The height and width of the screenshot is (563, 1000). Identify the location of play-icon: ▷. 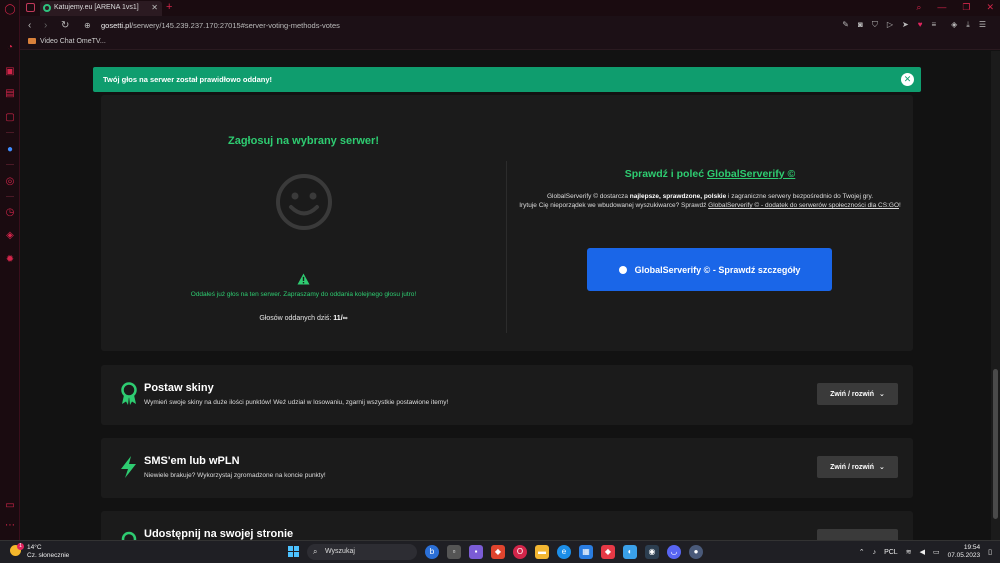
(890, 25).